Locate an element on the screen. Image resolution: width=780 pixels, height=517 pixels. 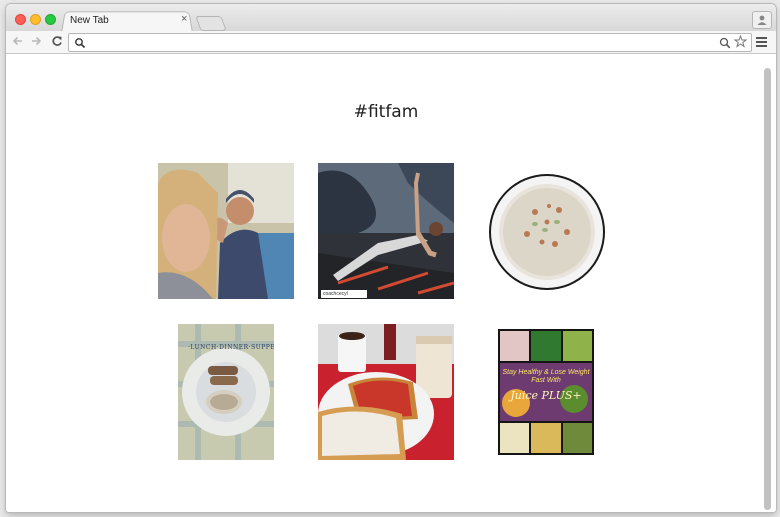
photo-side-plank-image is located at coordinates (386, 231).